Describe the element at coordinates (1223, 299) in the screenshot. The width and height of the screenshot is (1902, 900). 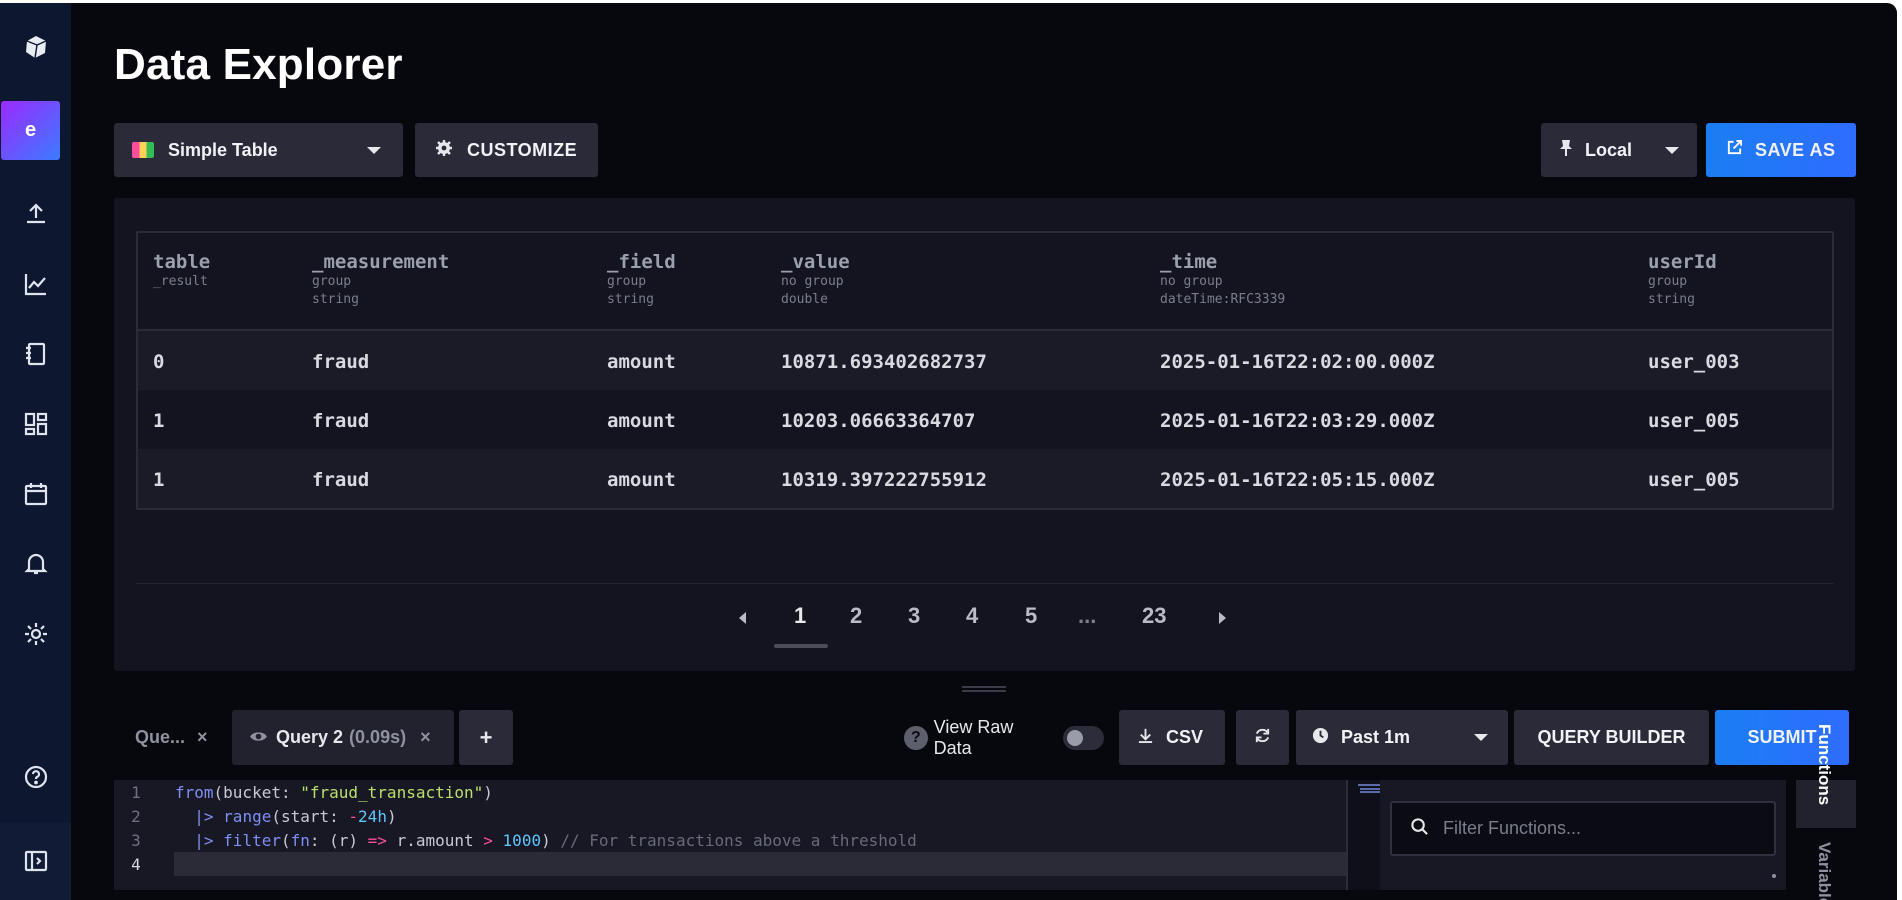
I see `column-type: dateTime:RFC3339` at that location.